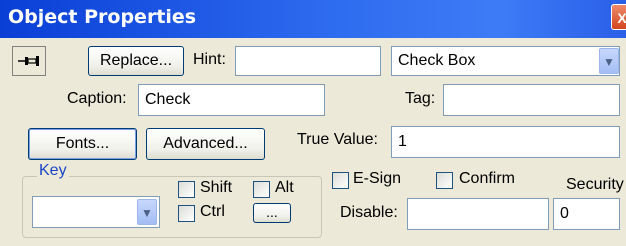 Image resolution: width=626 pixels, height=246 pixels. I want to click on caption-input: Check, so click(231, 100).